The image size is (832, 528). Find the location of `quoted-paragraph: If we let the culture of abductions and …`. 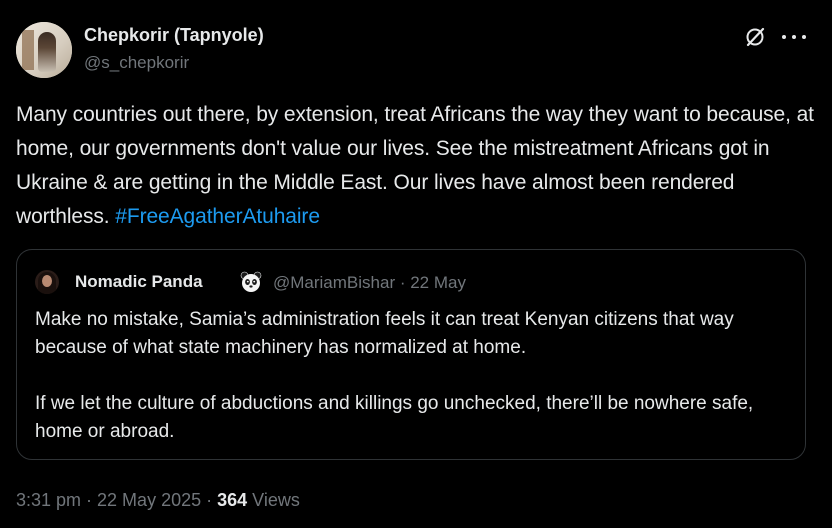

quoted-paragraph: If we let the culture of abductions and … is located at coordinates (394, 417).